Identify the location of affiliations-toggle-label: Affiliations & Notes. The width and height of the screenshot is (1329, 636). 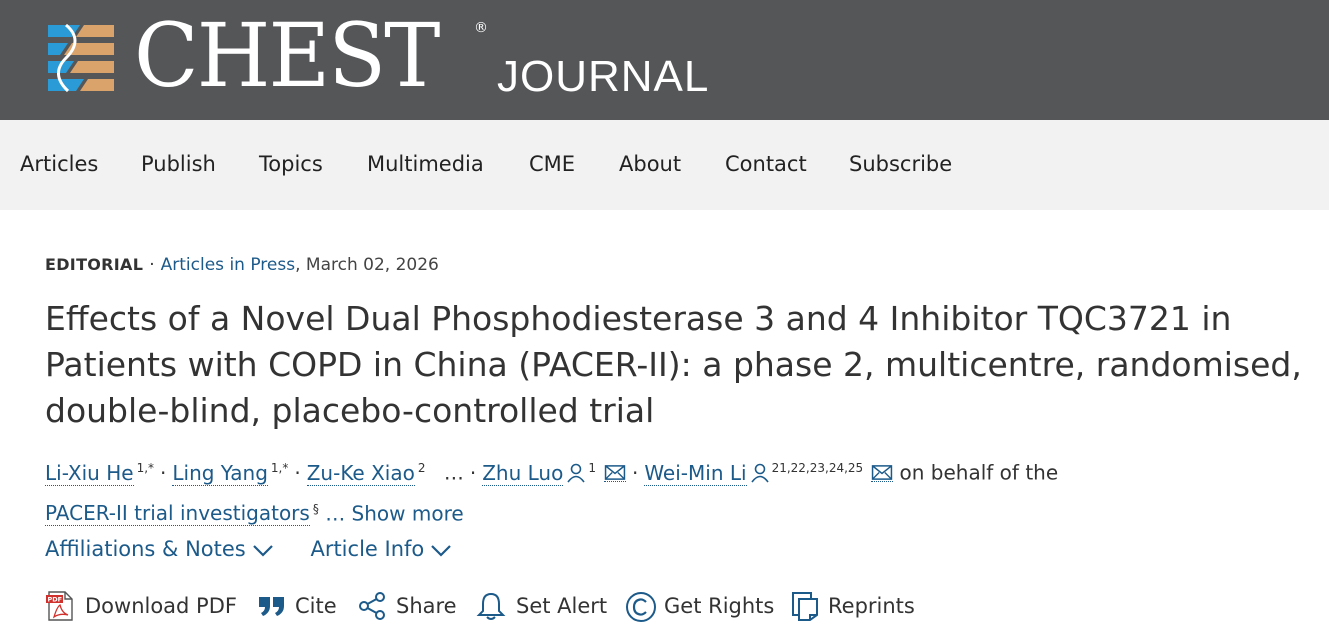
(145, 549).